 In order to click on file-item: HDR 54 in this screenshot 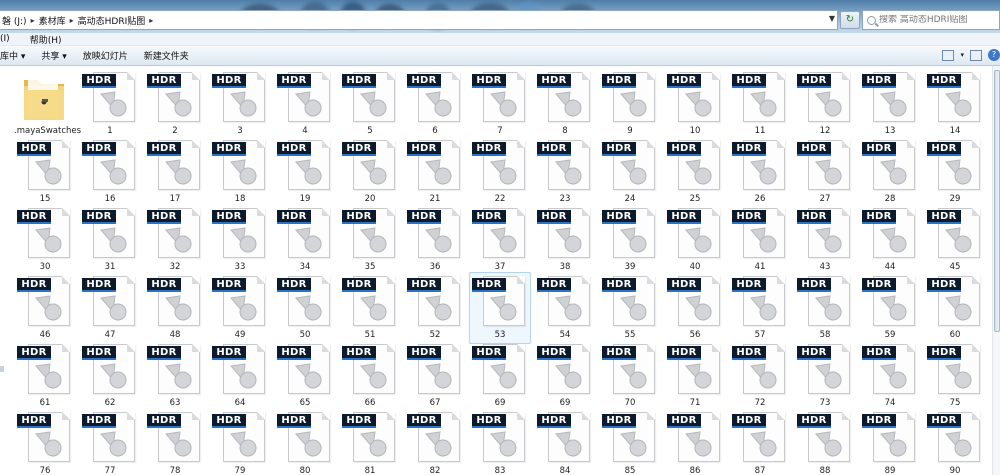, I will do `click(566, 307)`.